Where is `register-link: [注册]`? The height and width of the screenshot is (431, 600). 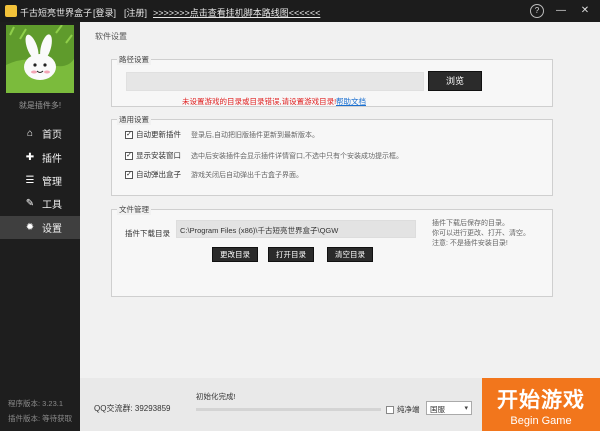 register-link: [注册] is located at coordinates (135, 12).